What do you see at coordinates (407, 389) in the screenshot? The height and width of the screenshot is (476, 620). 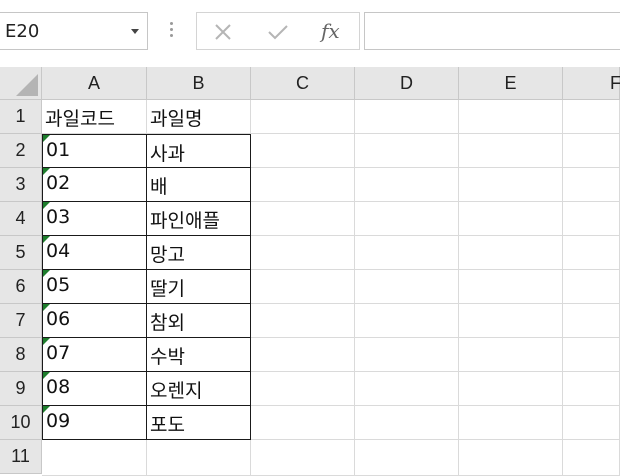 I see `cell-d9` at bounding box center [407, 389].